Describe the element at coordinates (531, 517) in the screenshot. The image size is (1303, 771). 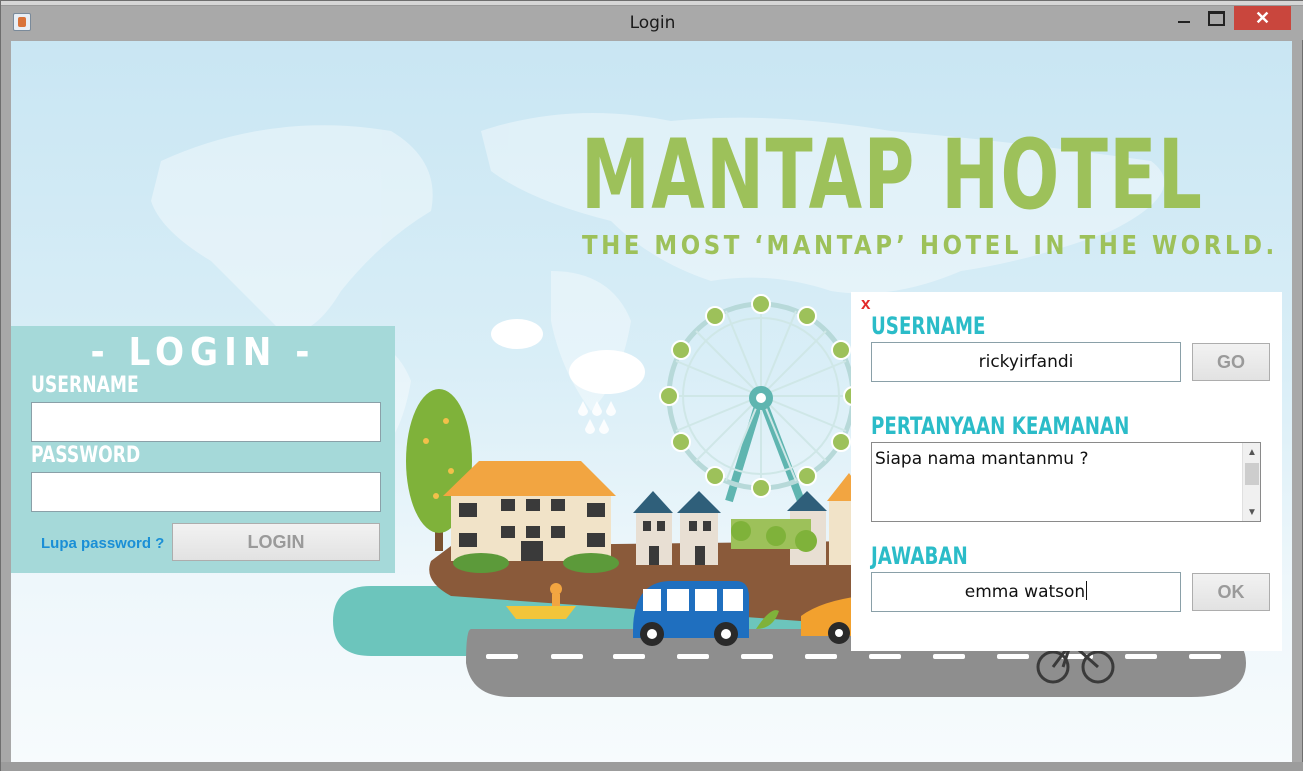
I see `hotel-building-illustration` at that location.